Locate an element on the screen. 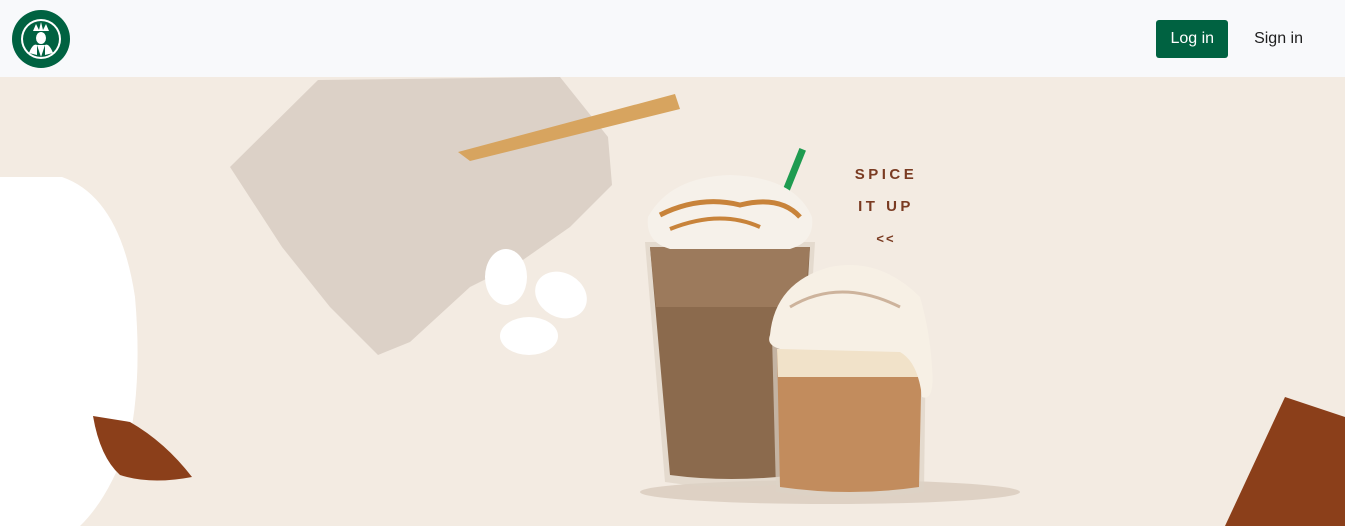 The height and width of the screenshot is (526, 1345). white-blob is located at coordinates (69, 351).